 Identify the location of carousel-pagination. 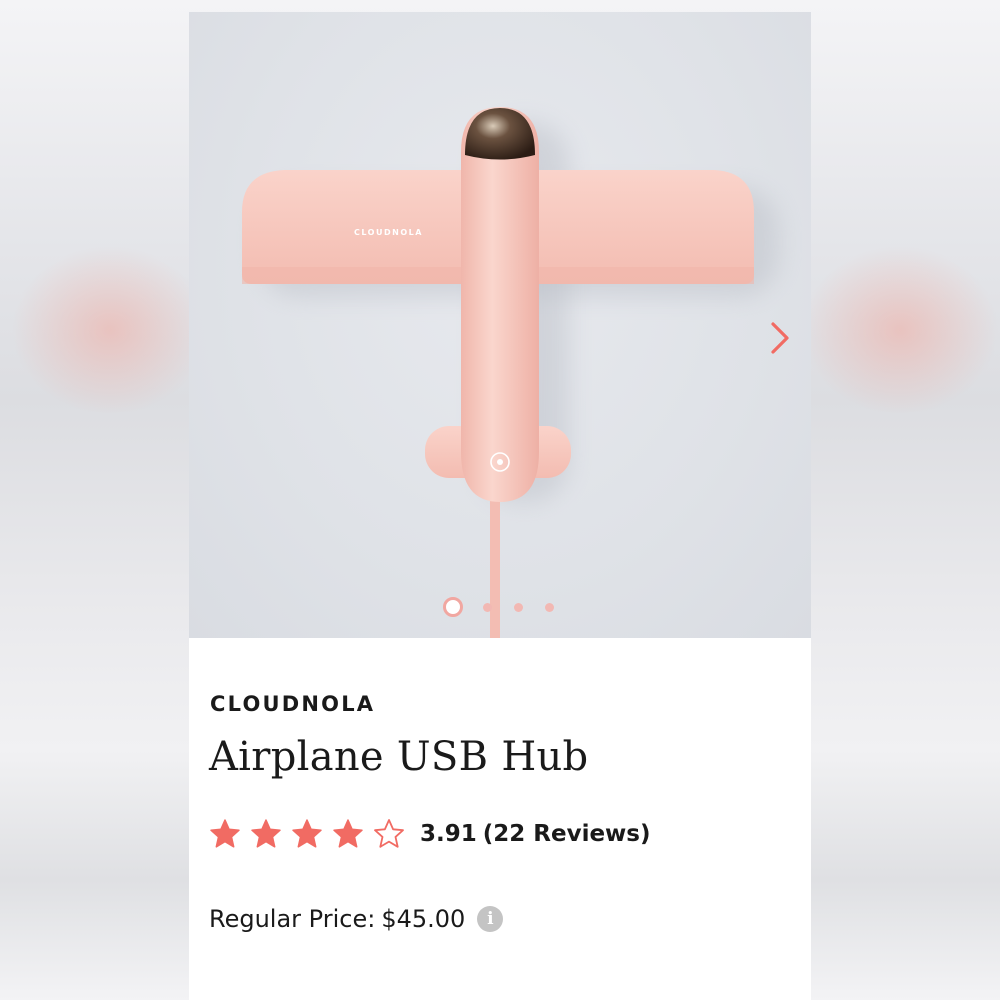
(509, 607).